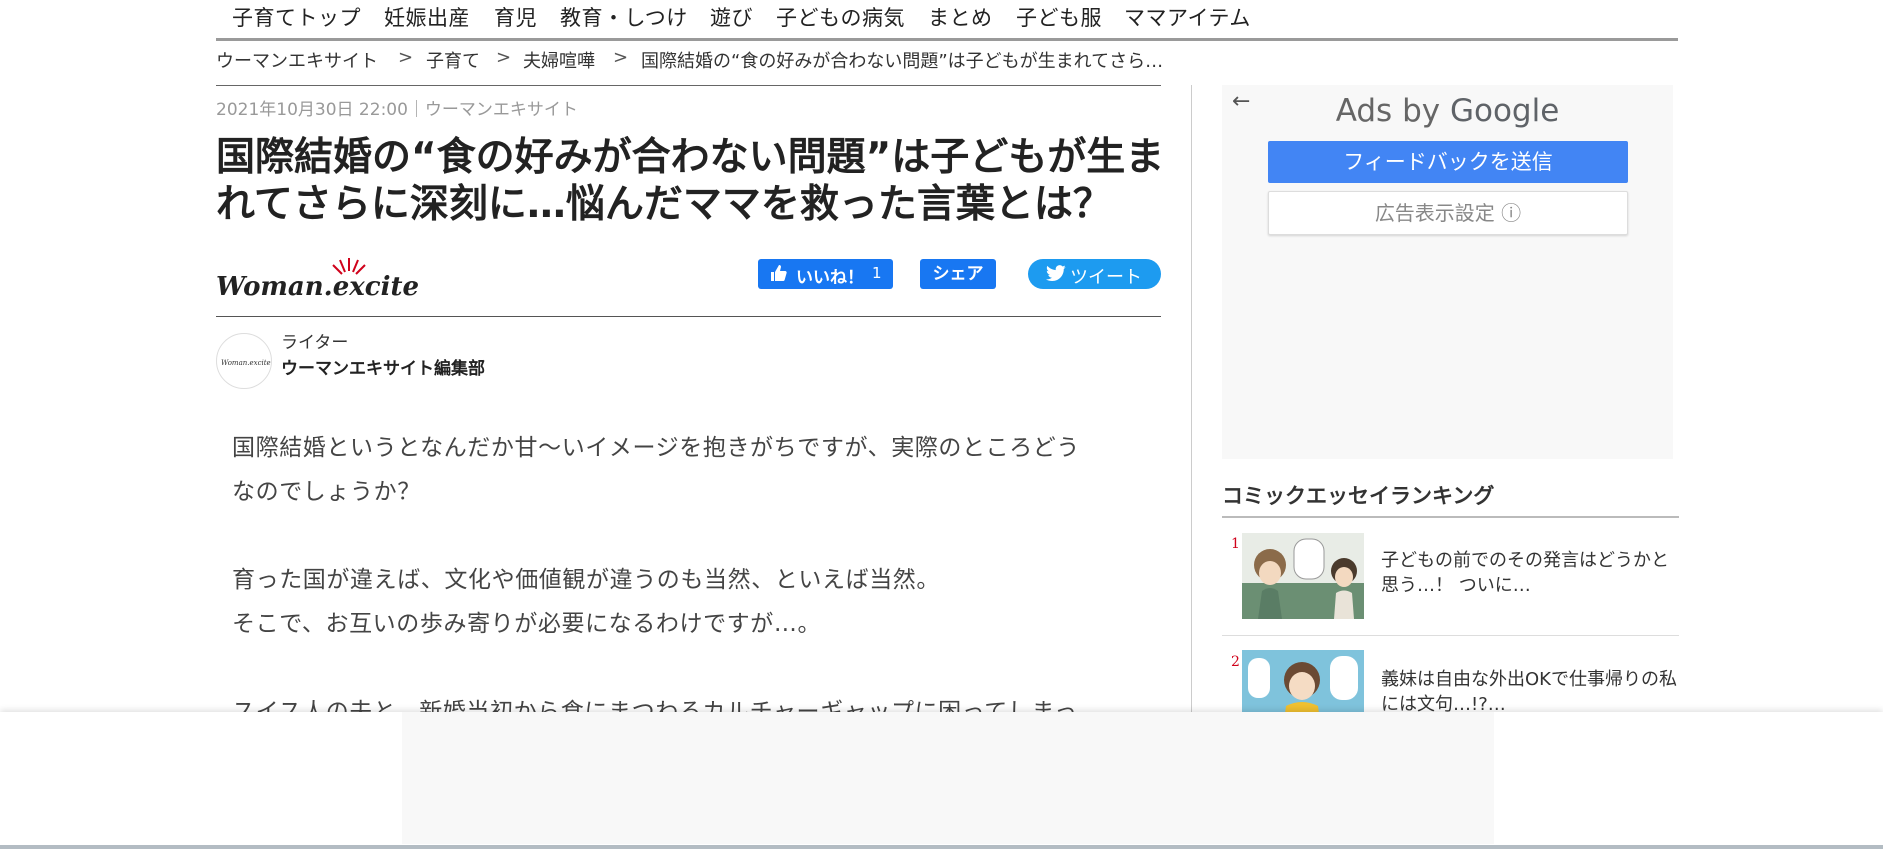 Image resolution: width=1883 pixels, height=849 pixels. I want to click on tweet-button: ツイート, so click(1094, 274).